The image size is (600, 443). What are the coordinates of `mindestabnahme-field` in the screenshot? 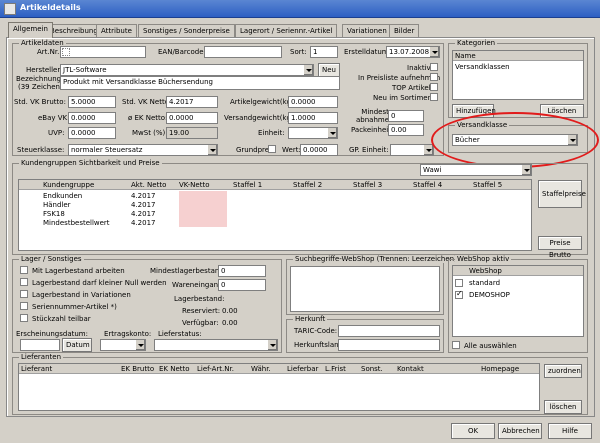 It's located at (406, 116).